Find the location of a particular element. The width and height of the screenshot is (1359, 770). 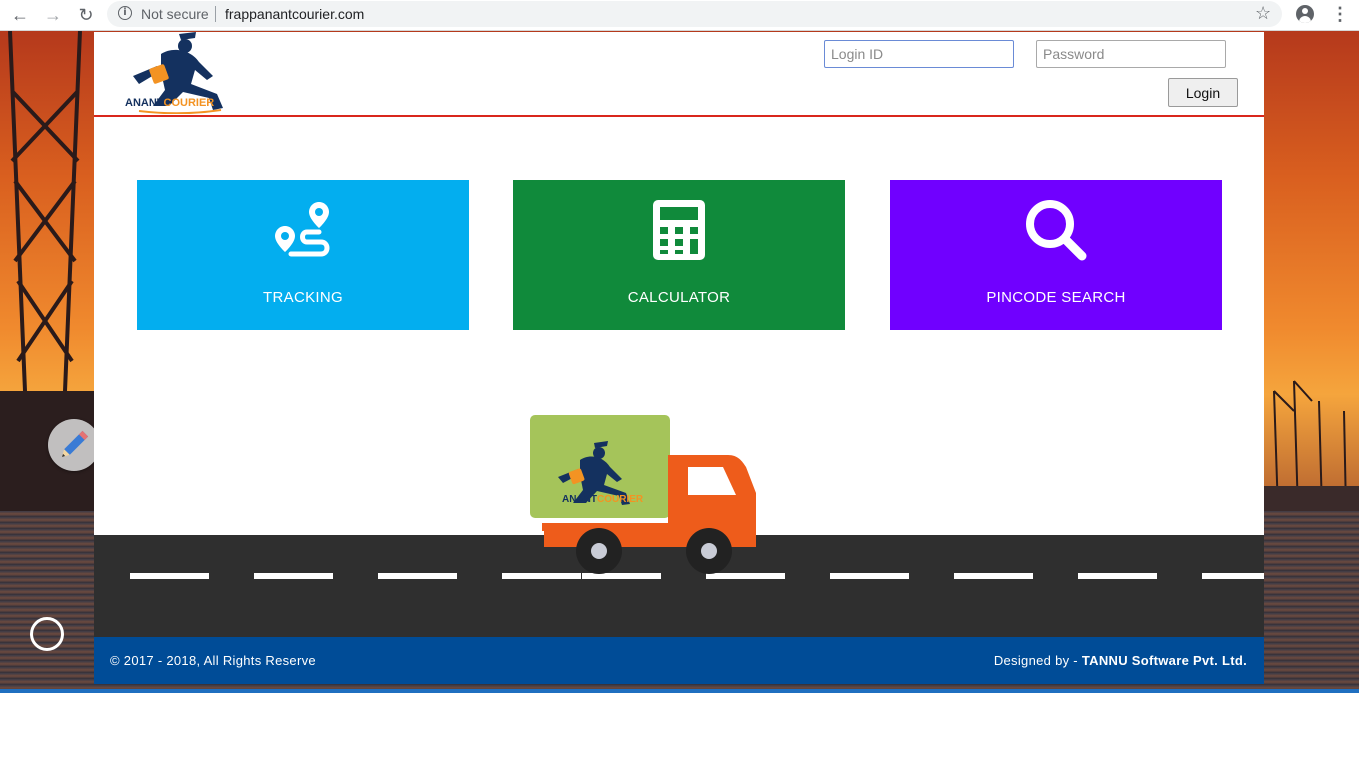

tracking-tile: TRACKING is located at coordinates (303, 255).